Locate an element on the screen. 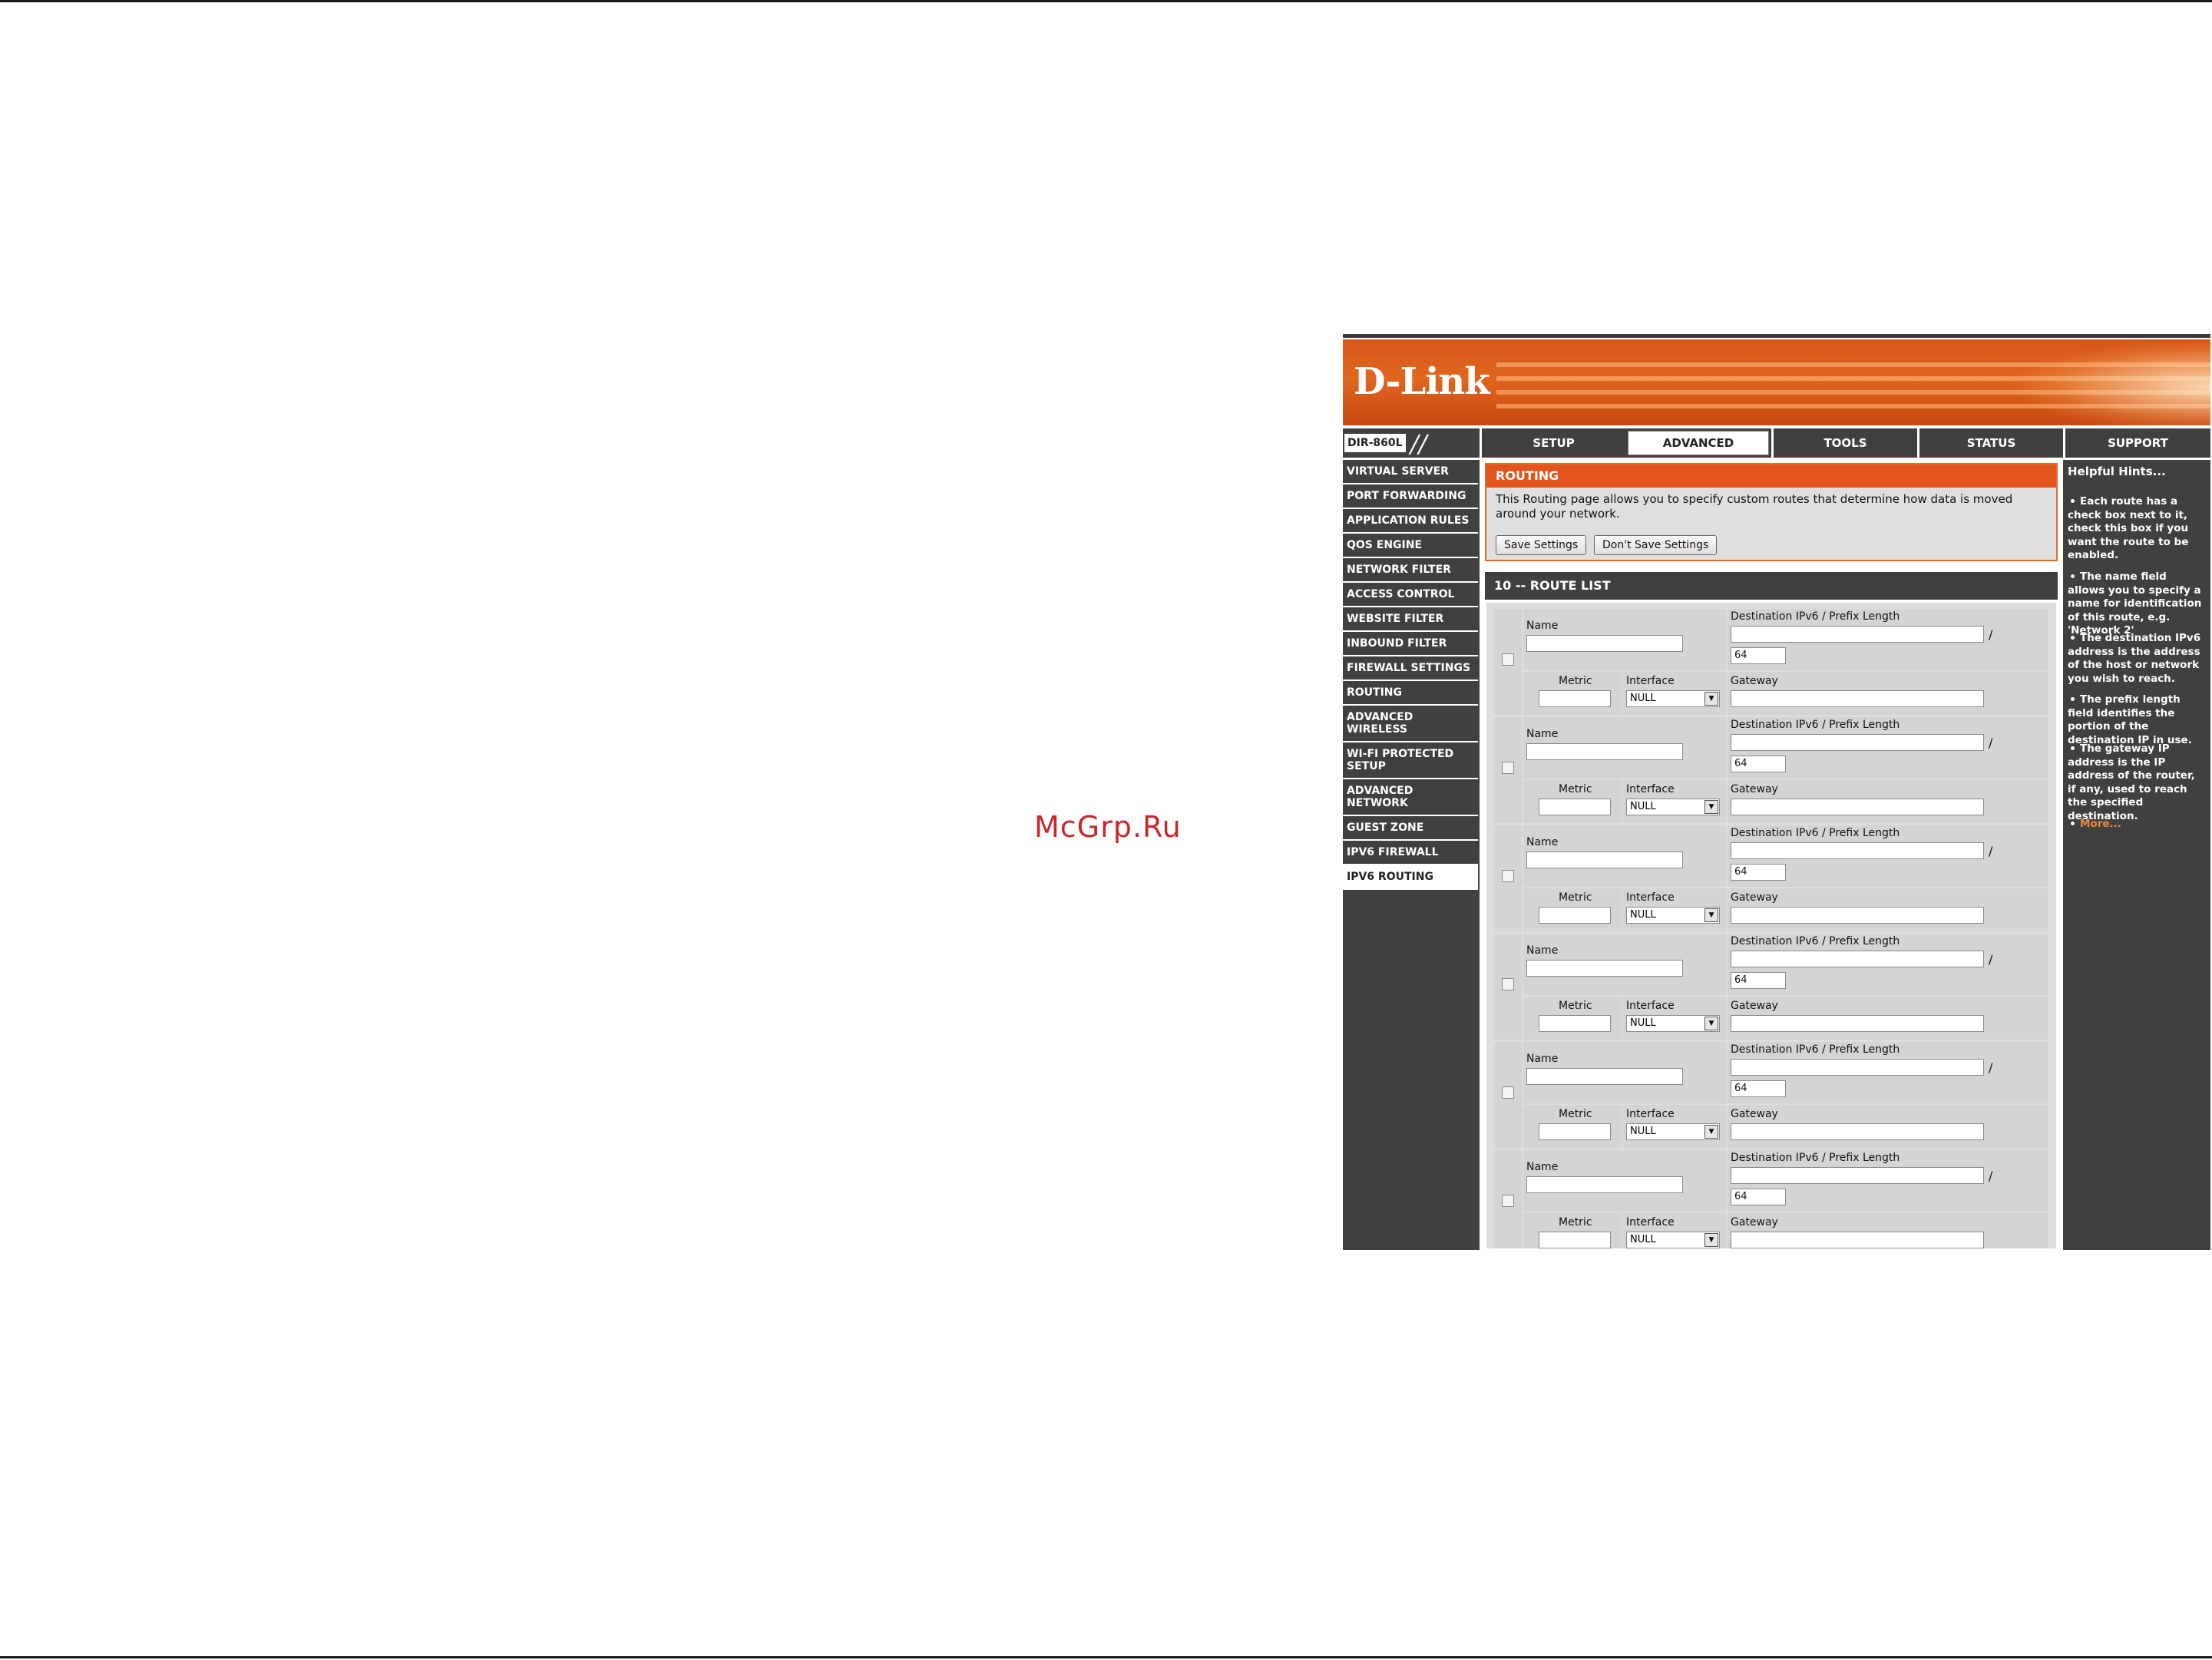 This screenshot has height=1660, width=2212. slashes-decoration: // is located at coordinates (1419, 443).